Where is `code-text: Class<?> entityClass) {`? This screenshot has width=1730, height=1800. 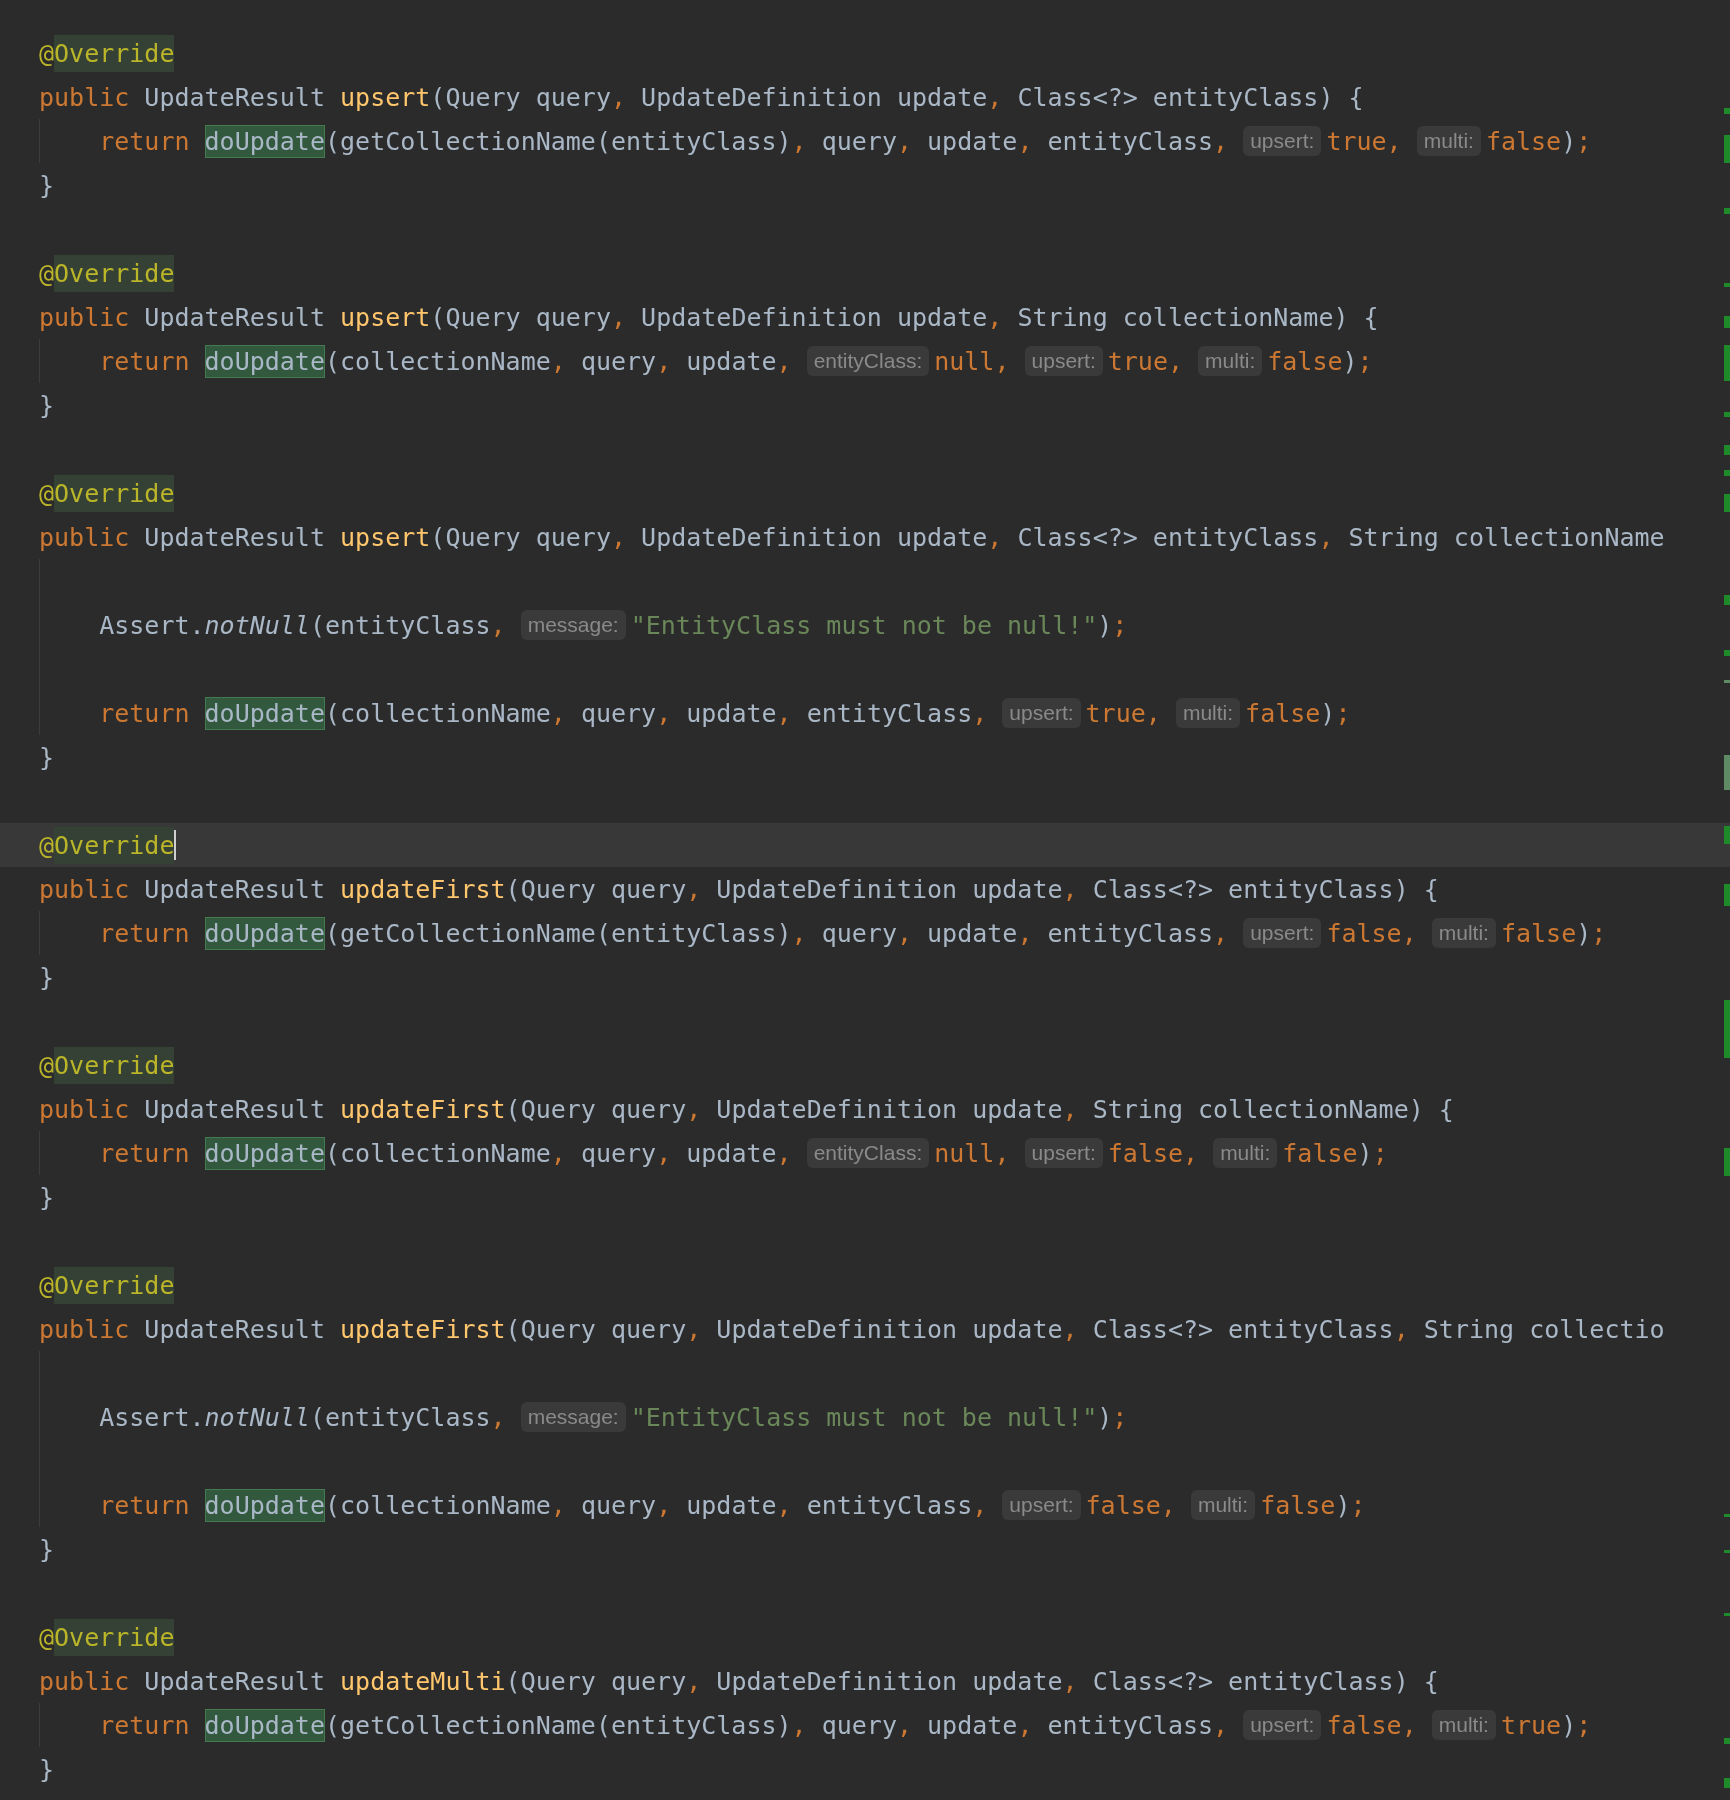 code-text: Class<?> entityClass) { is located at coordinates (1265, 889).